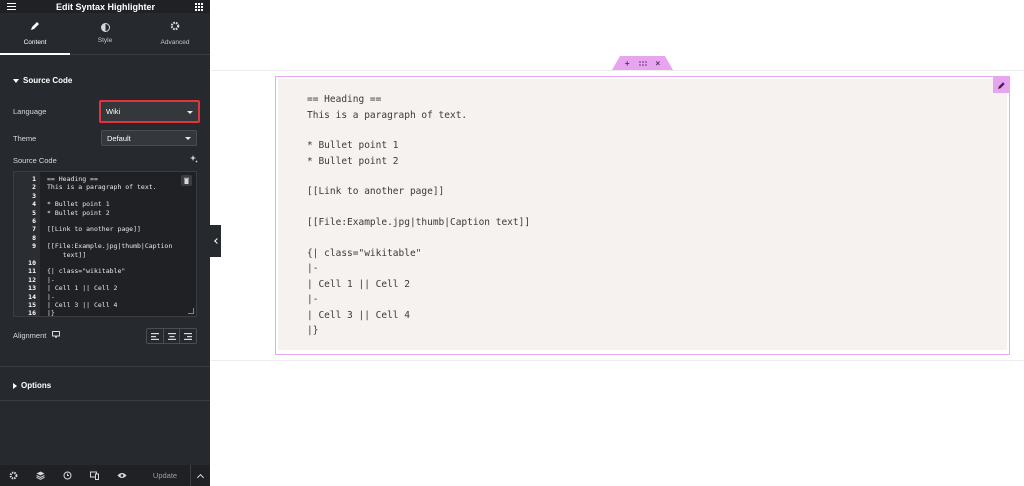 Image resolution: width=1024 pixels, height=486 pixels. What do you see at coordinates (313, 330) in the screenshot?
I see `rendered-code-line: |}` at bounding box center [313, 330].